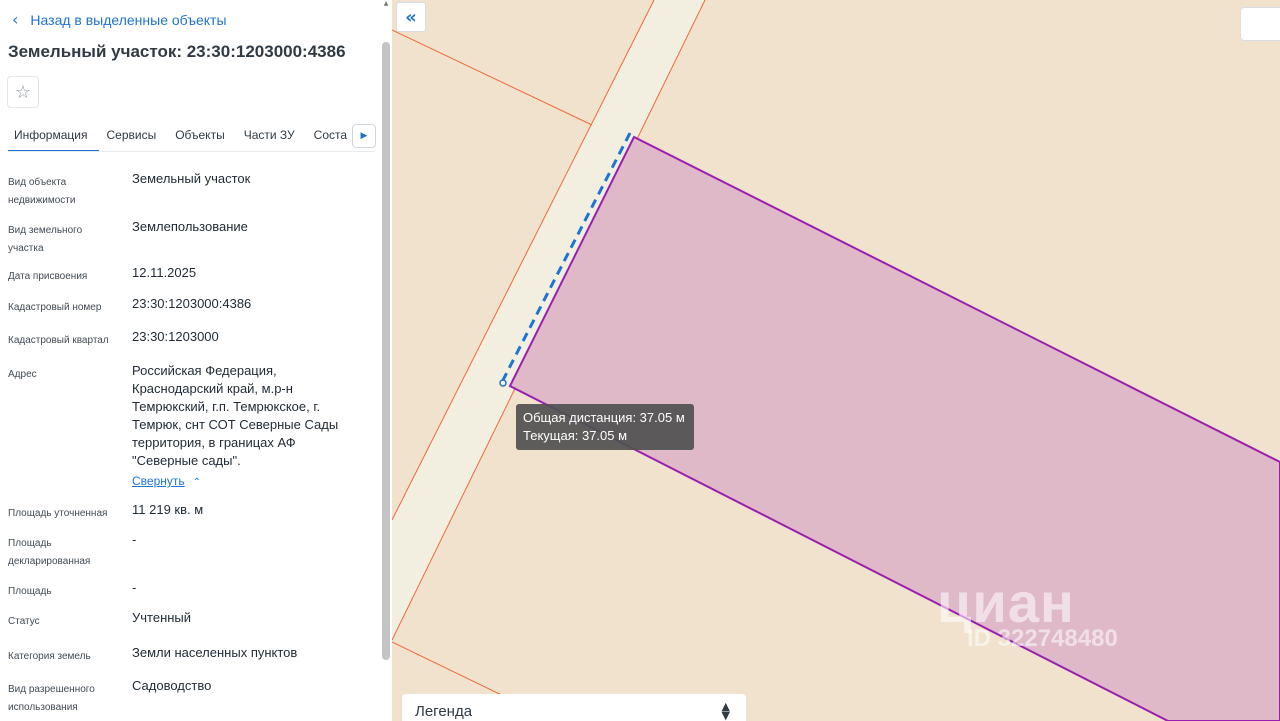 The height and width of the screenshot is (721, 1280). What do you see at coordinates (49, 552) in the screenshot?
I see `row-label: Площадь декларированная` at bounding box center [49, 552].